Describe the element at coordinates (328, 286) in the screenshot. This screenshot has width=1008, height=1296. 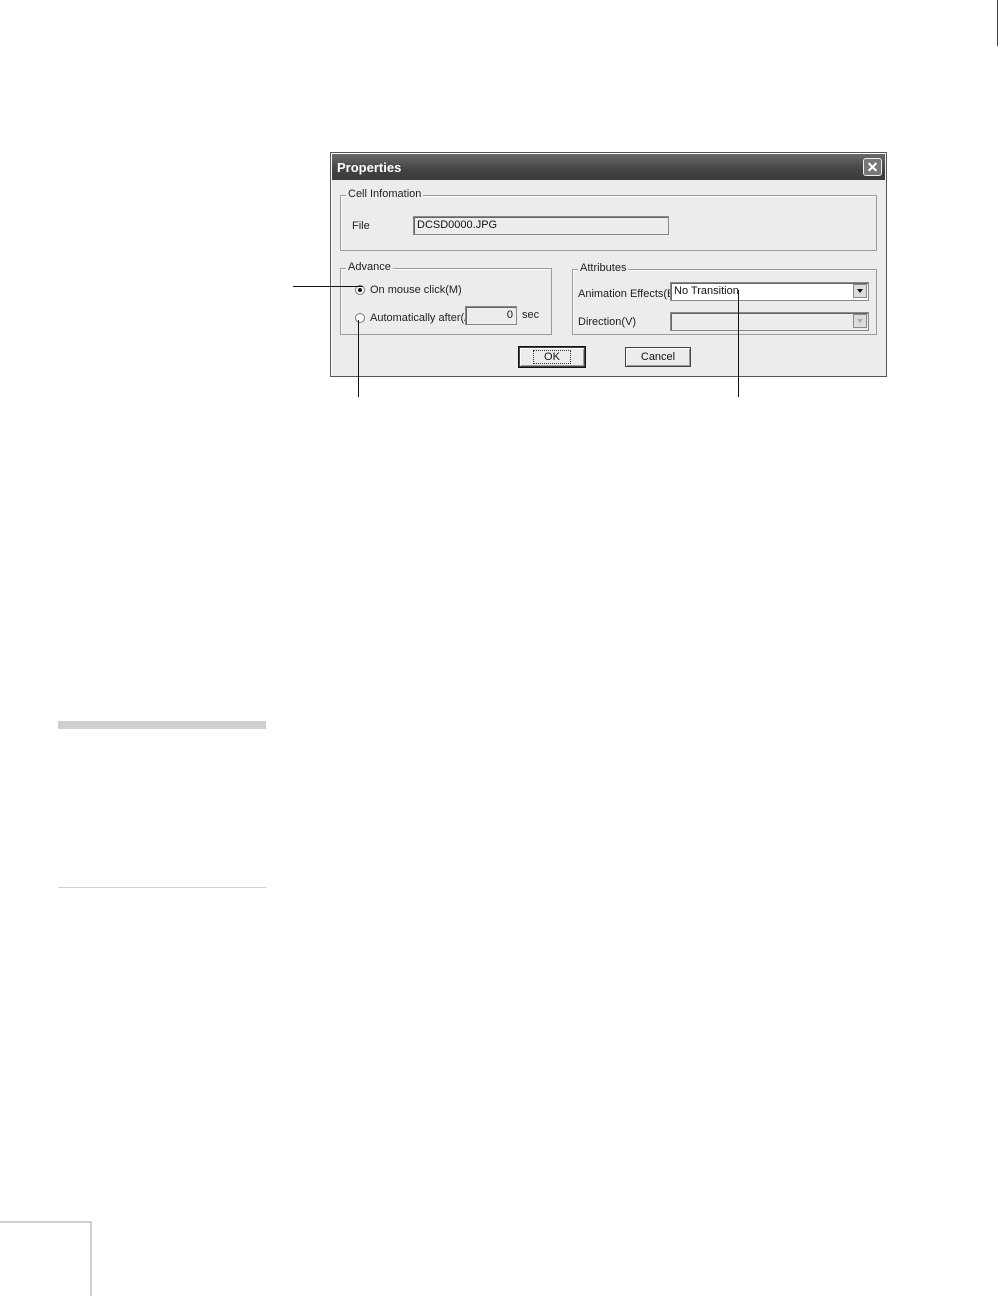
I see `callout-line-mouse-click` at that location.